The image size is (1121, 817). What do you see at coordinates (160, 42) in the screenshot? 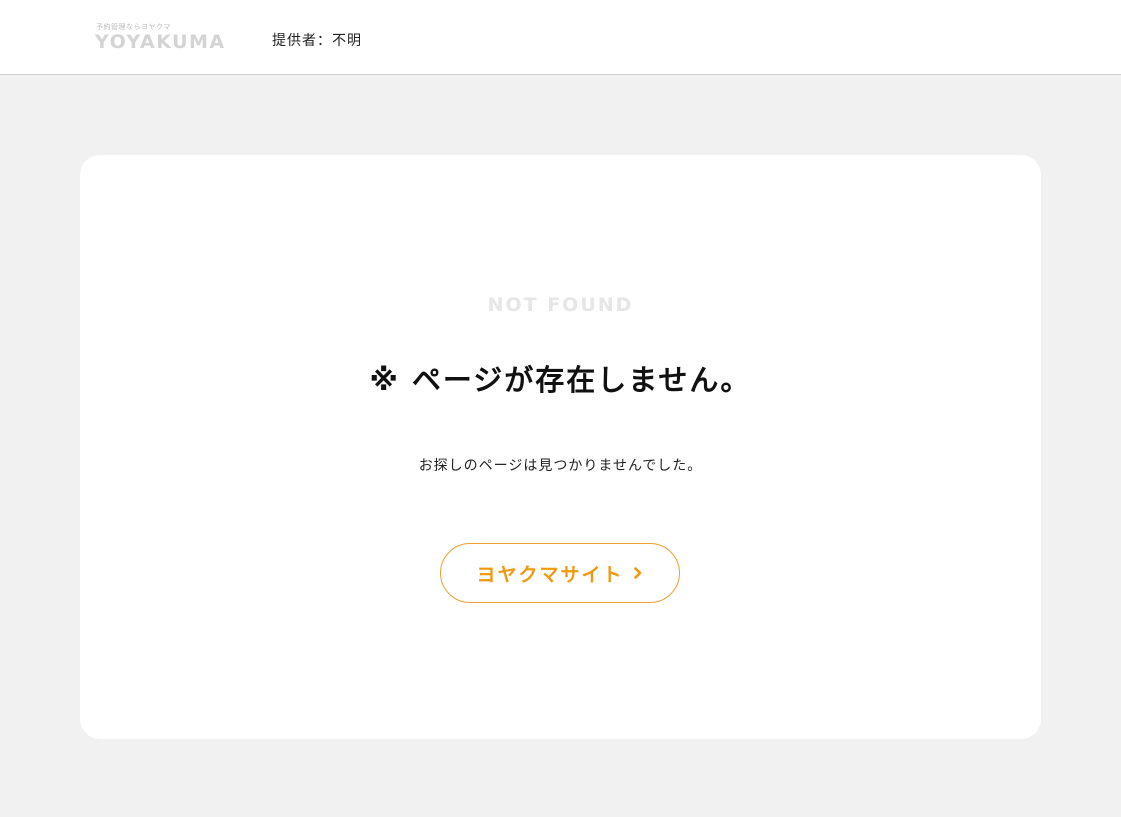
I see `logo-wordmark: YOYAKUMA` at bounding box center [160, 42].